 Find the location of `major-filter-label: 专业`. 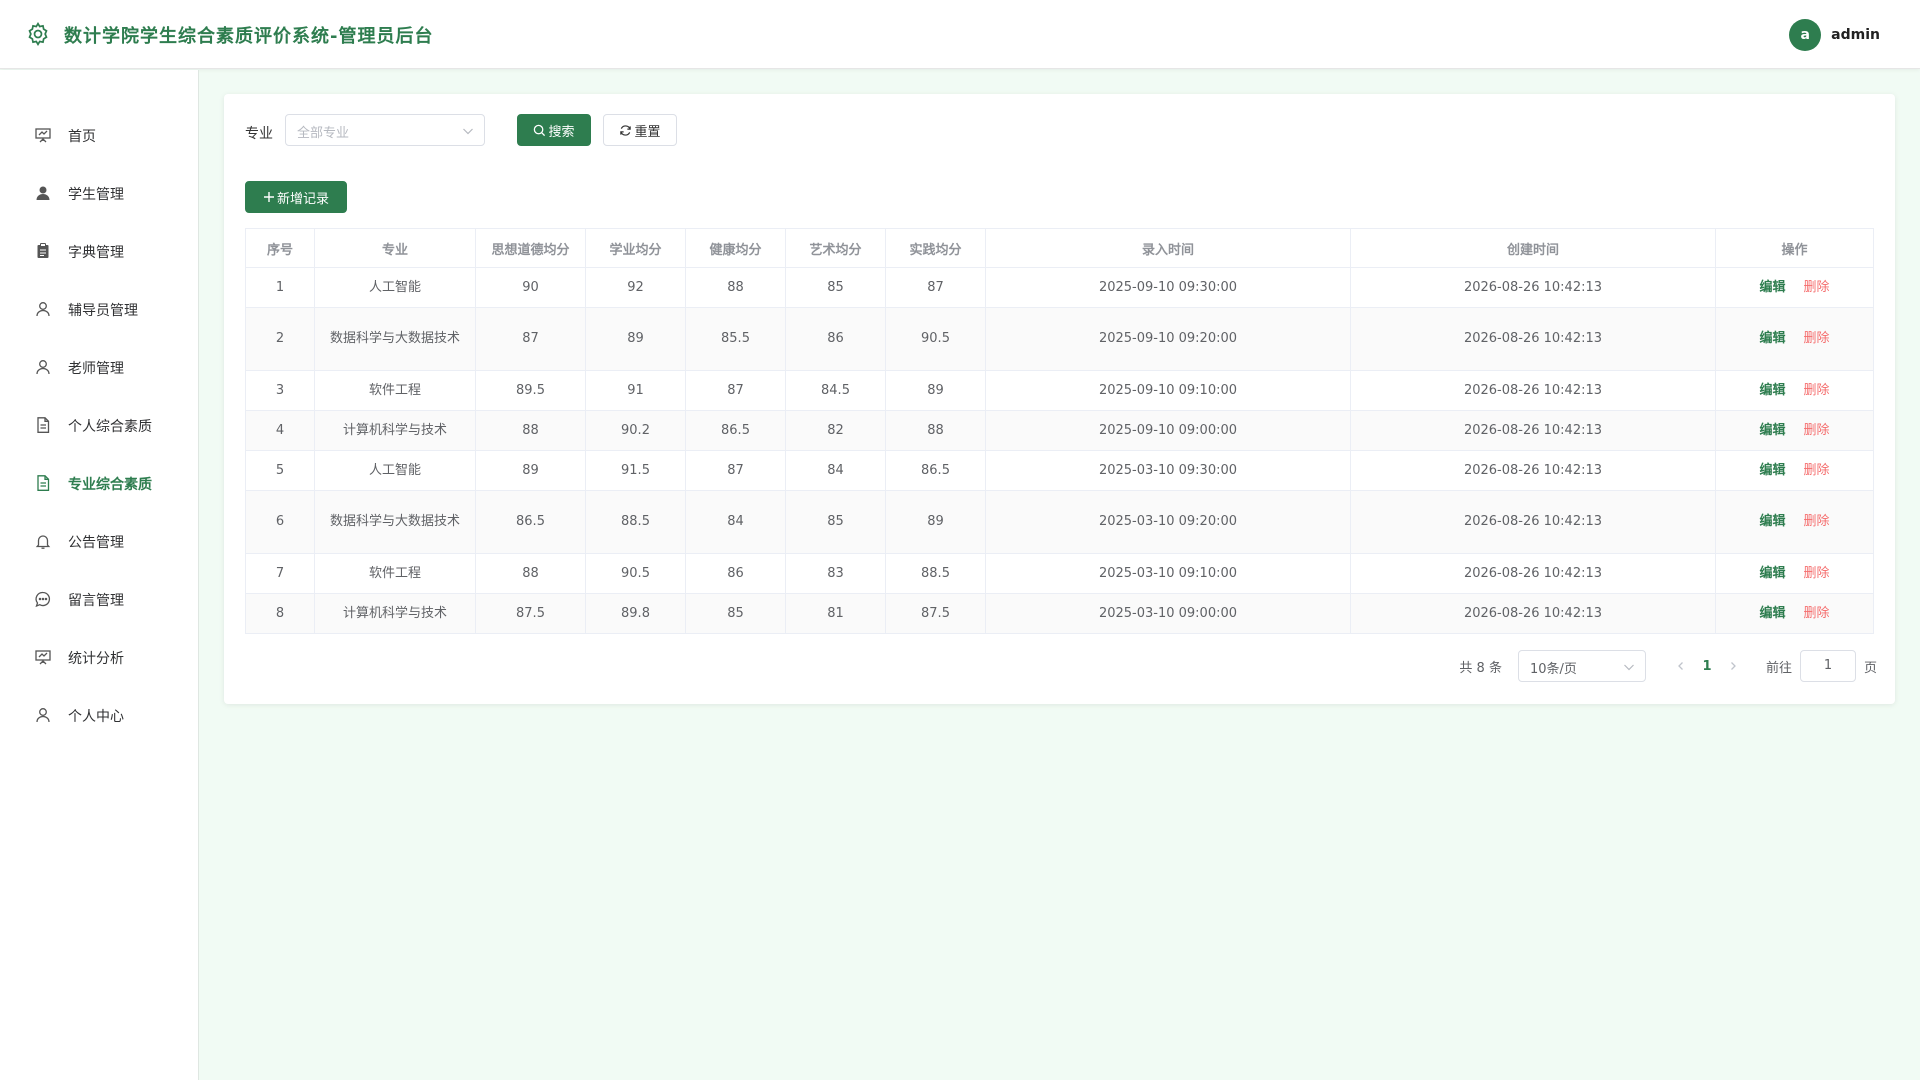

major-filter-label: 专业 is located at coordinates (259, 134).